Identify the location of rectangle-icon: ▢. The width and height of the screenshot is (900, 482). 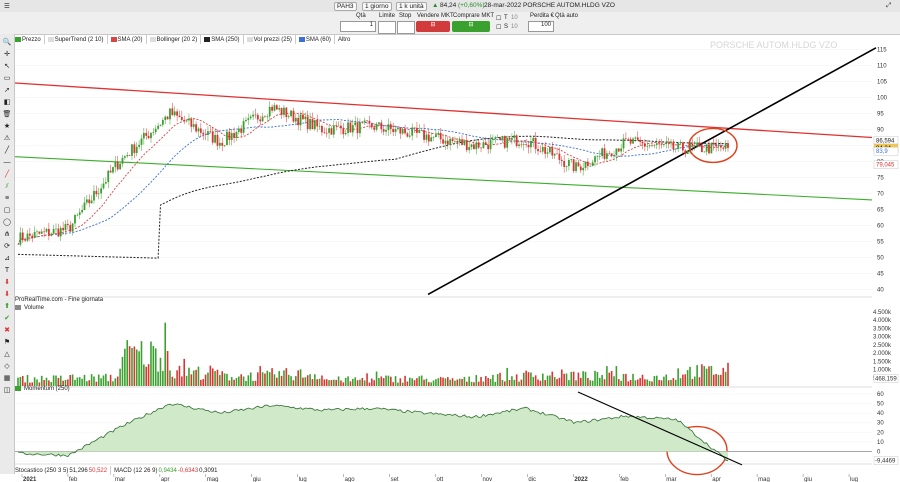
(7, 210).